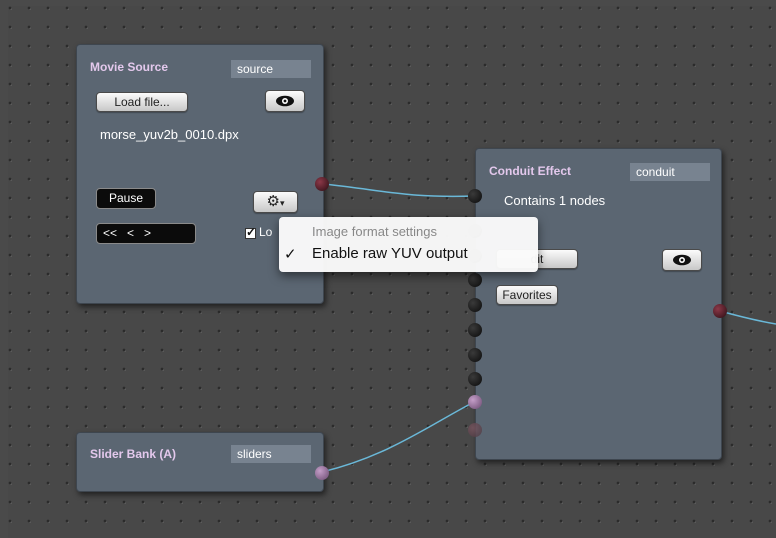 This screenshot has width=776, height=538. Describe the element at coordinates (527, 295) in the screenshot. I see `favorites-button: Favorites` at that location.